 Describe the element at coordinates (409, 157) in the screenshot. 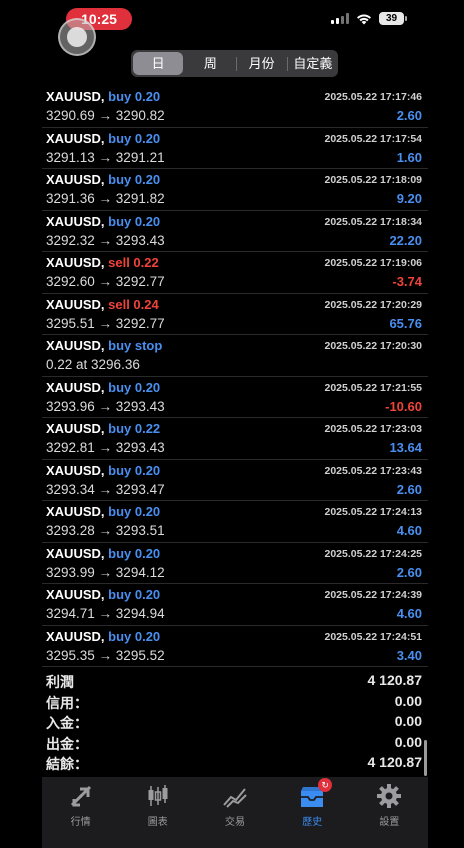

I see `deal-profit: 1.60` at that location.